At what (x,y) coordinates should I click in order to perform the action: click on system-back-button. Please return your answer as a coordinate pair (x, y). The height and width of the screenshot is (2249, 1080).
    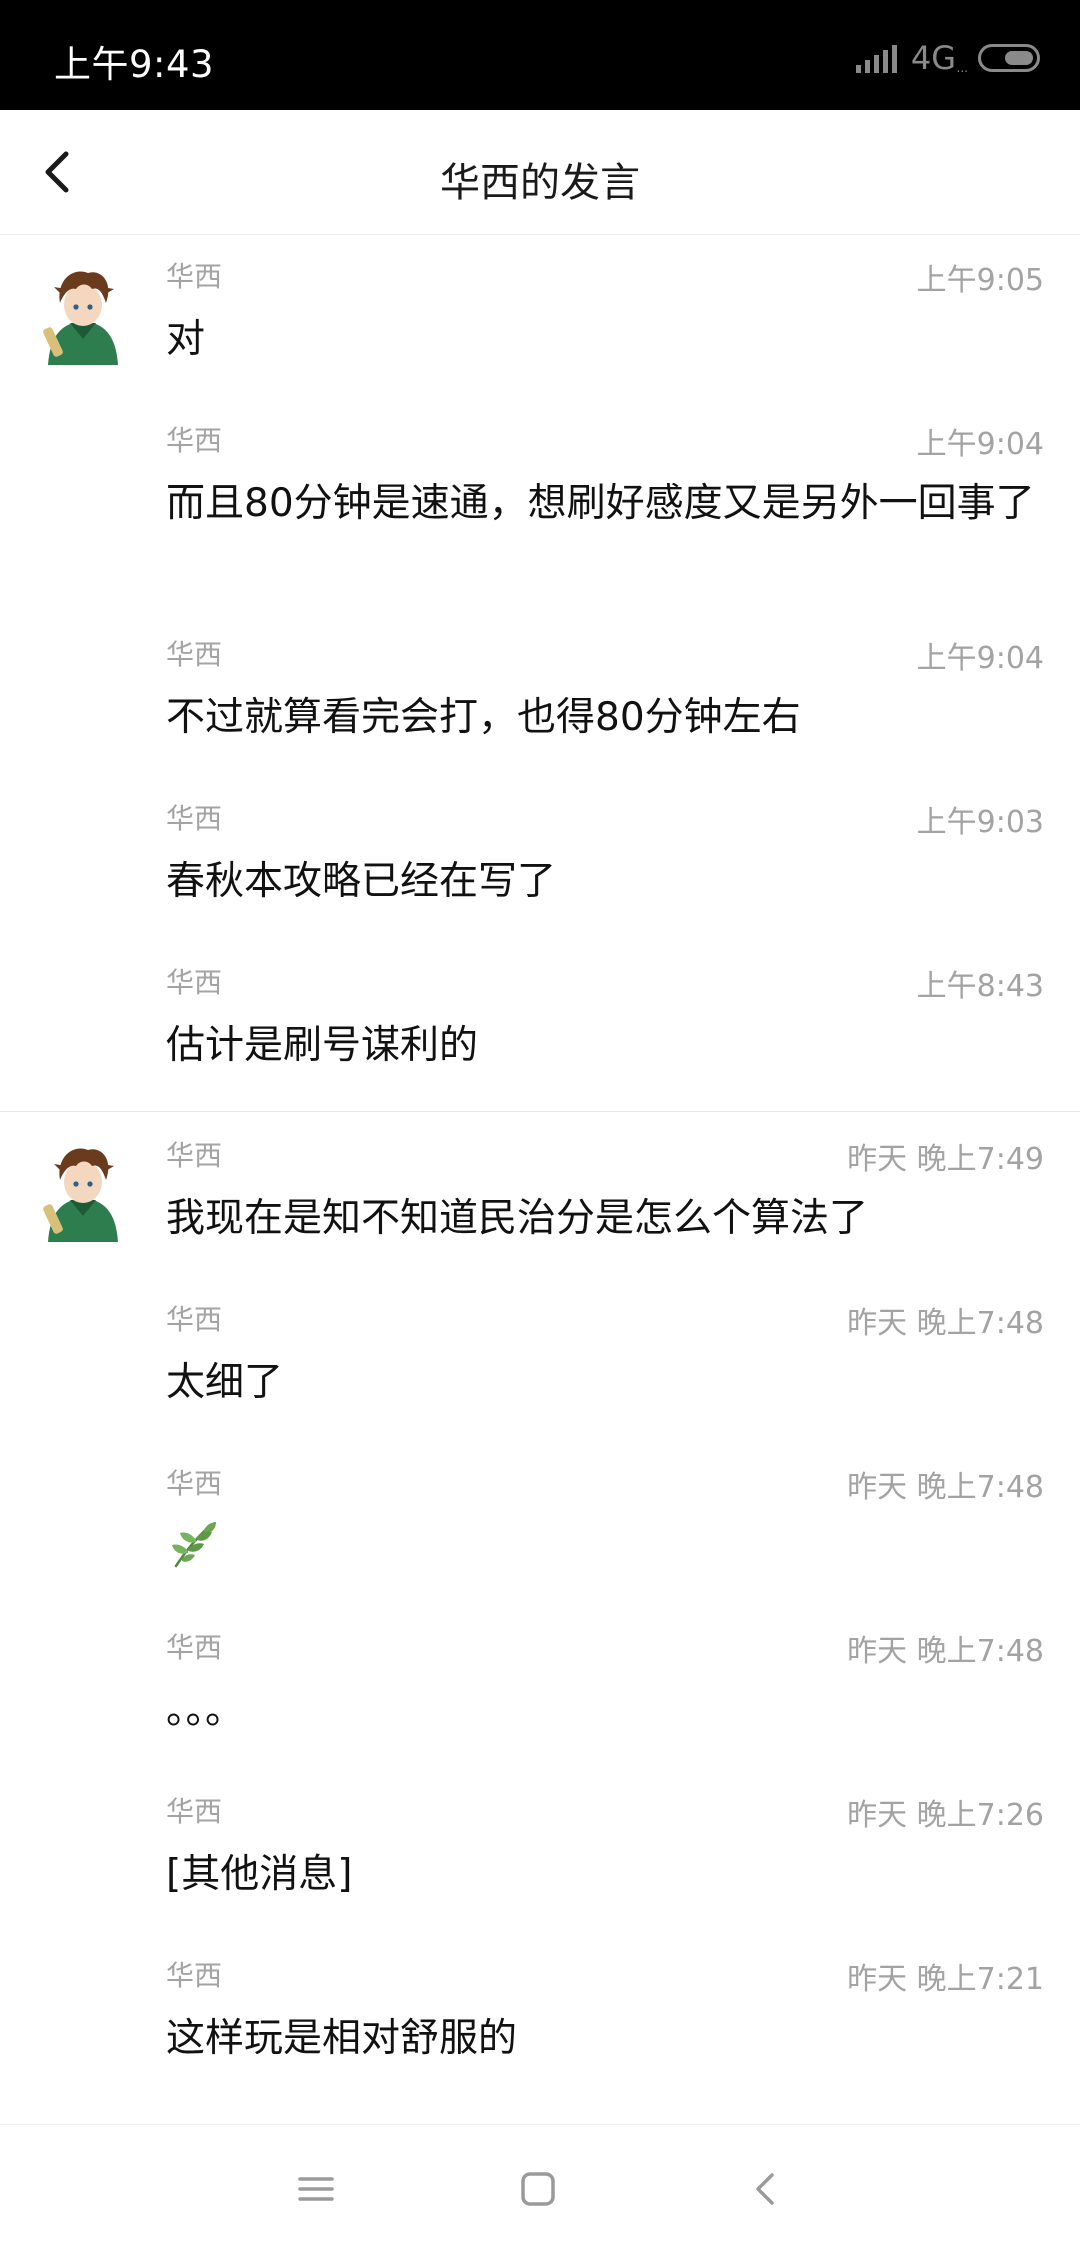
    Looking at the image, I should click on (766, 2189).